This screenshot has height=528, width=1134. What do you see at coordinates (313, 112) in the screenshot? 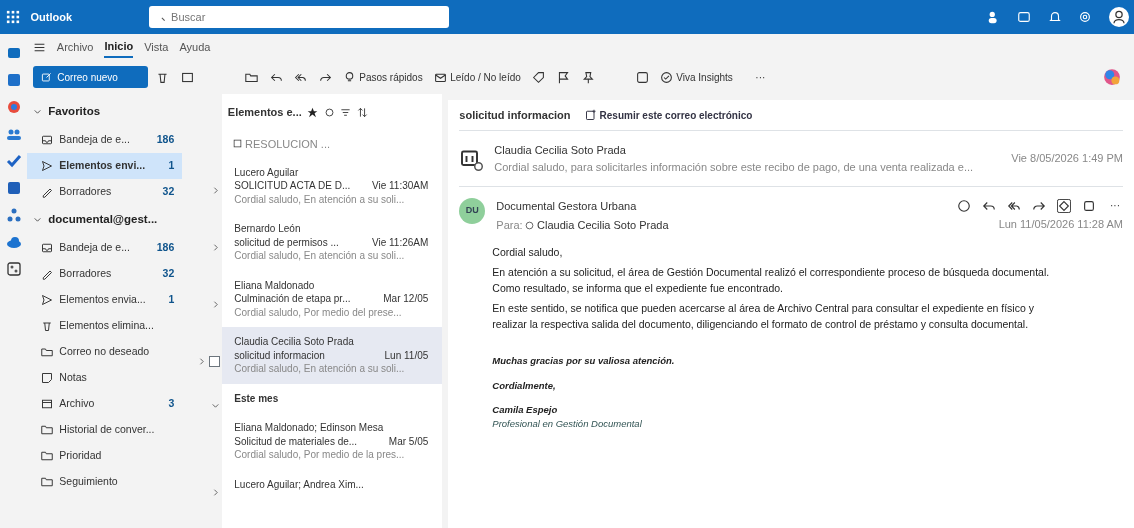
I see `star-icon` at bounding box center [313, 112].